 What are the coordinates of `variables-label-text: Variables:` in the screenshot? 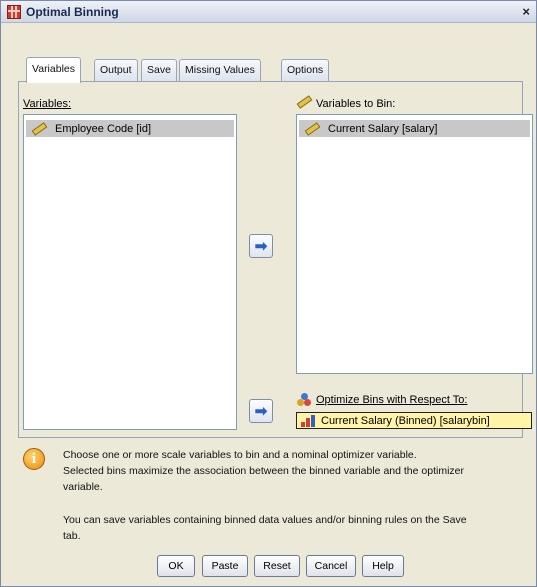 It's located at (47, 104).